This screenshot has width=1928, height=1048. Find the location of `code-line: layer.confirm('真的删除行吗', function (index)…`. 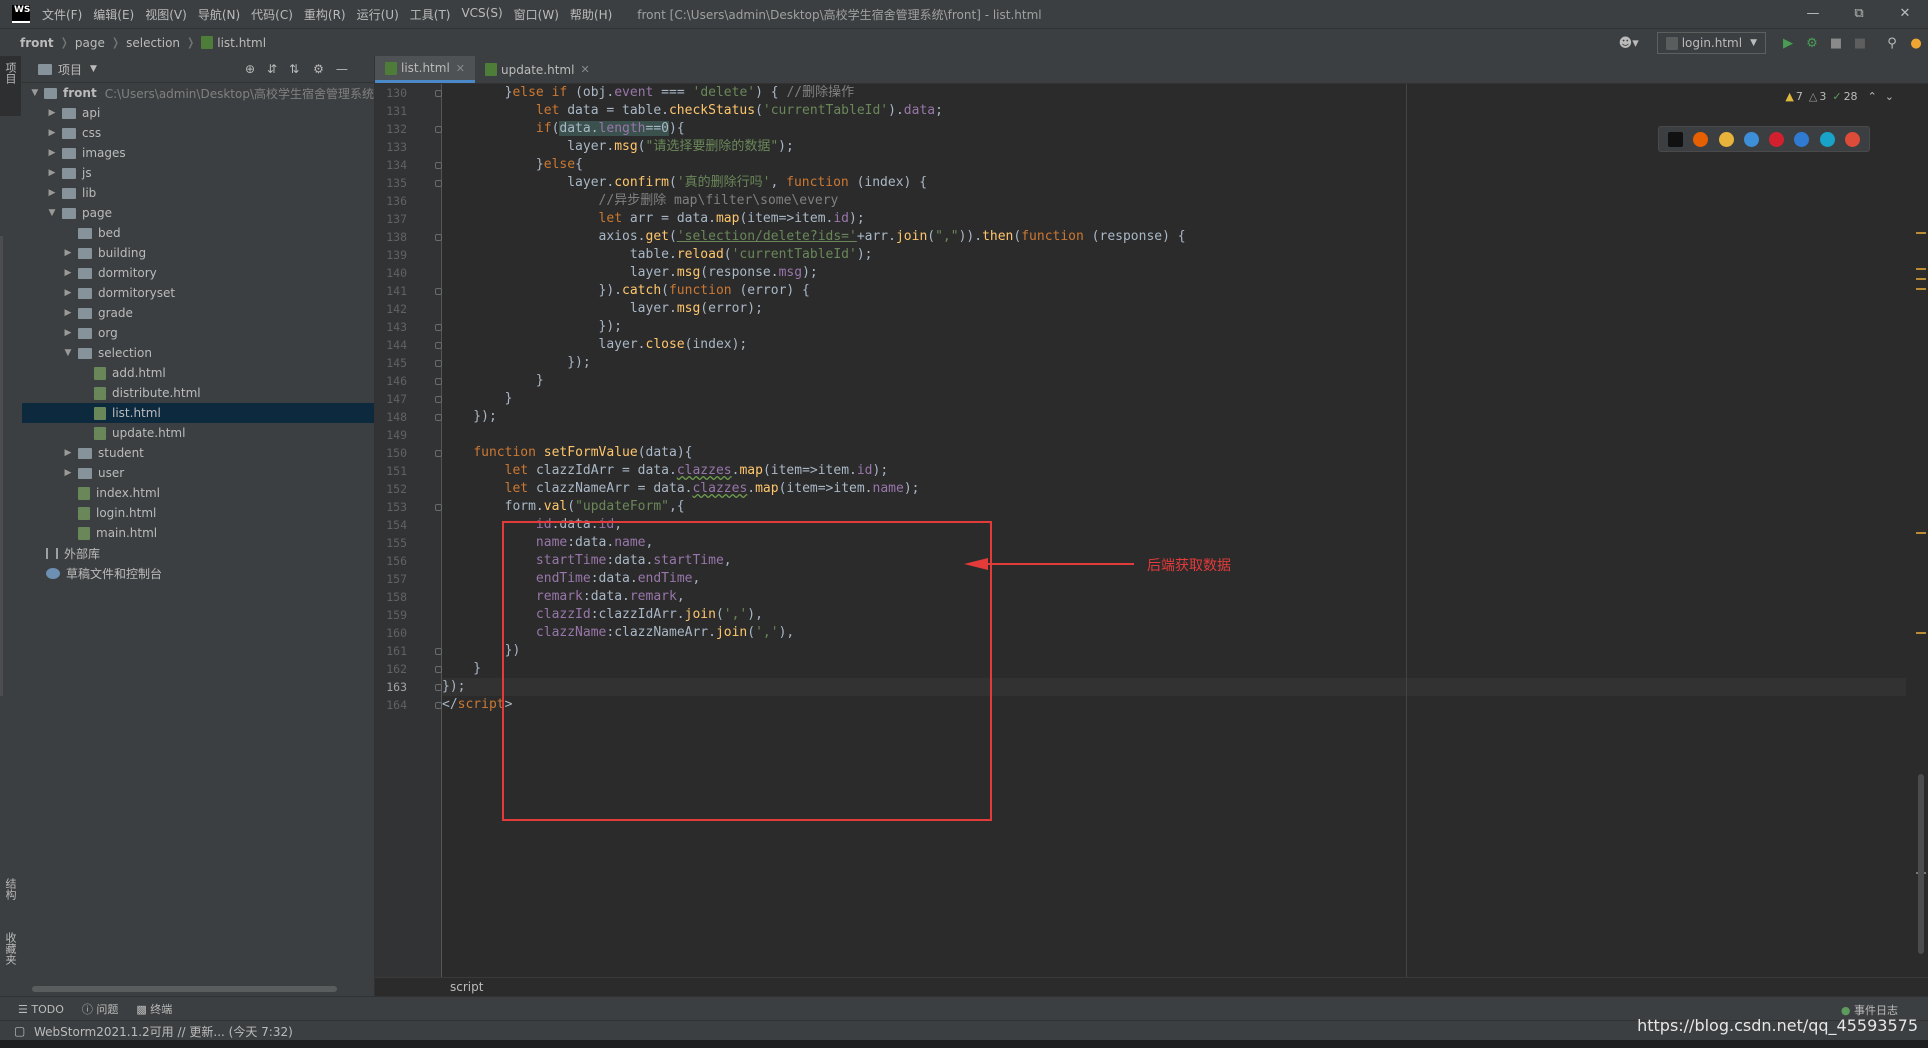

code-line: layer.confirm('真的删除行吗', function (index)… is located at coordinates (684, 183).